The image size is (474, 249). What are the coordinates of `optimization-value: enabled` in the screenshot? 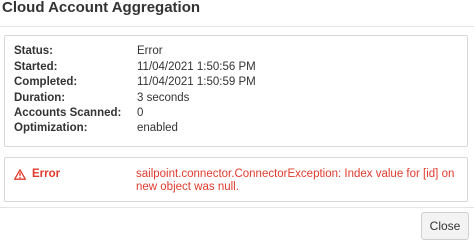 It's located at (157, 128).